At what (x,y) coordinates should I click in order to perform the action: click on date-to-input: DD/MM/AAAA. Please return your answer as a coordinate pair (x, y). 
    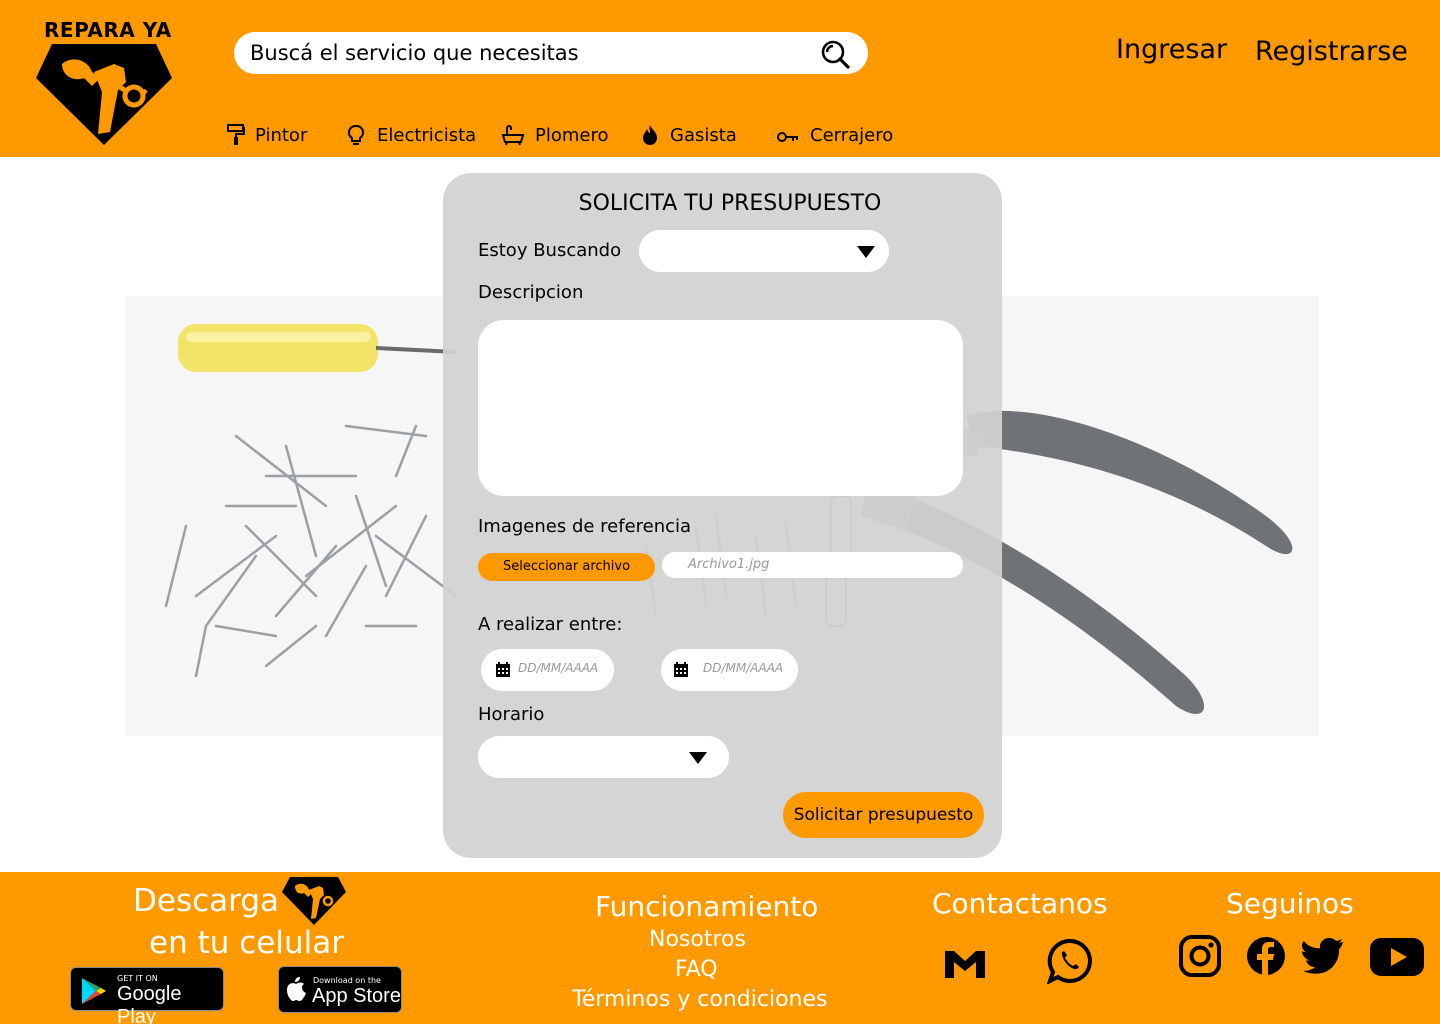
    Looking at the image, I should click on (729, 670).